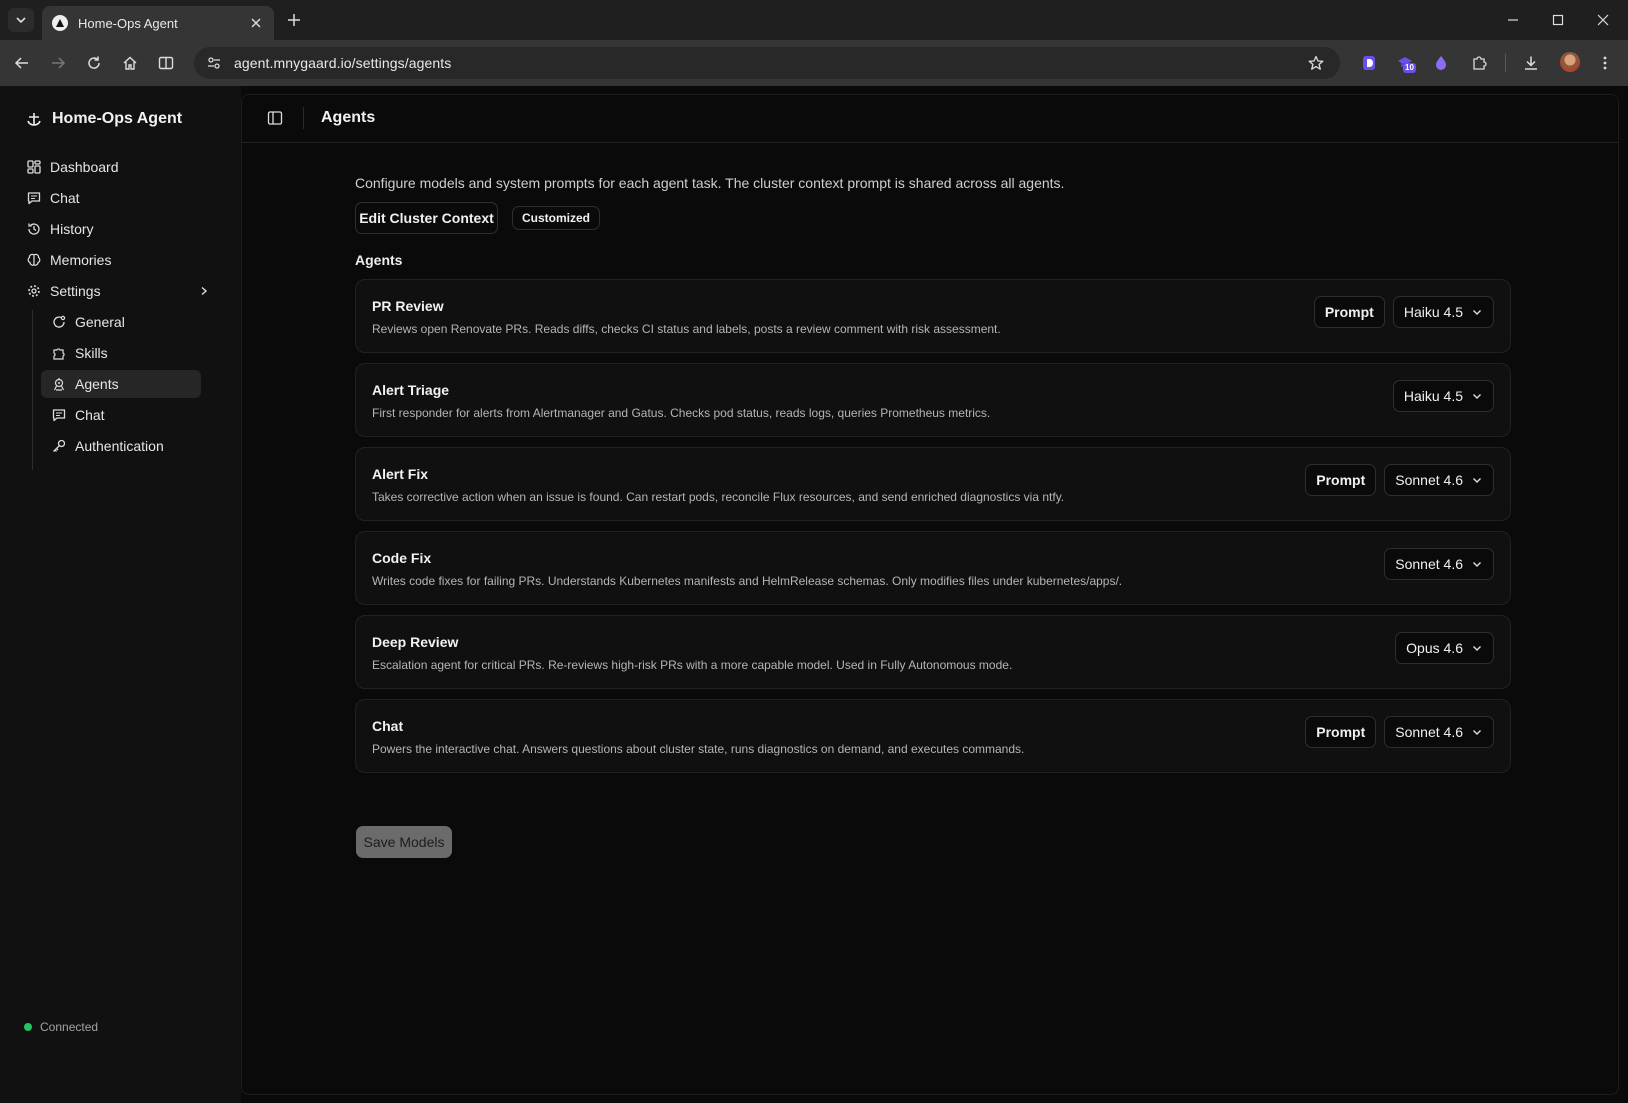 This screenshot has width=1628, height=1103. I want to click on site-info-icon, so click(214, 63).